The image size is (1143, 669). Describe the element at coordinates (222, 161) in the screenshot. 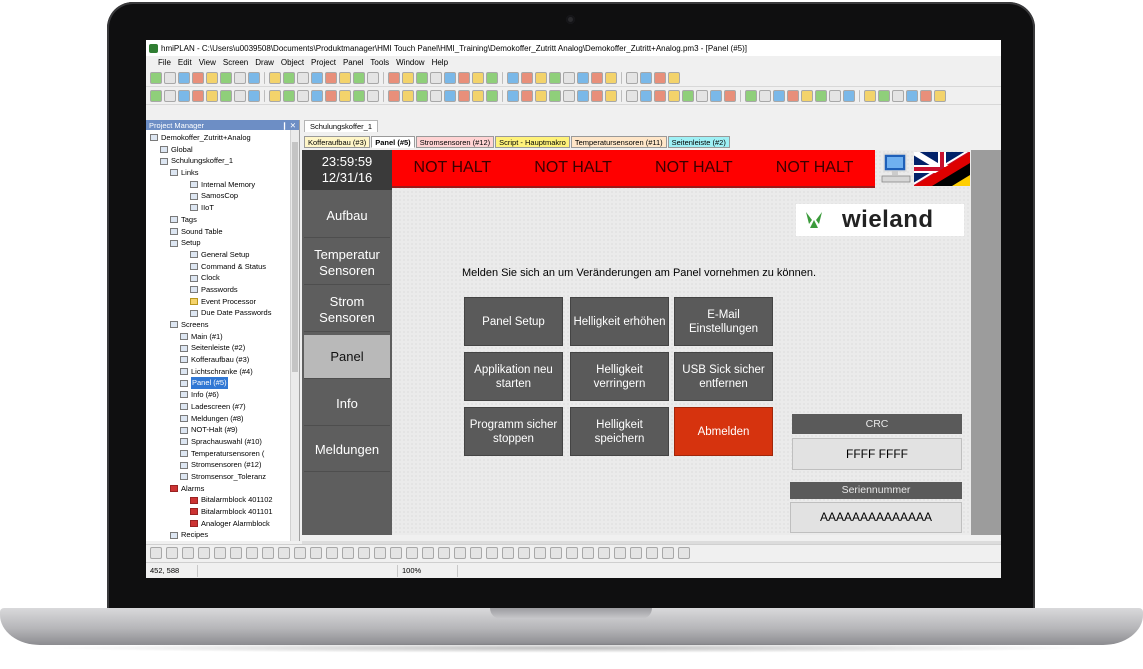

I see `tree-item: Schulungskoffer_1` at that location.